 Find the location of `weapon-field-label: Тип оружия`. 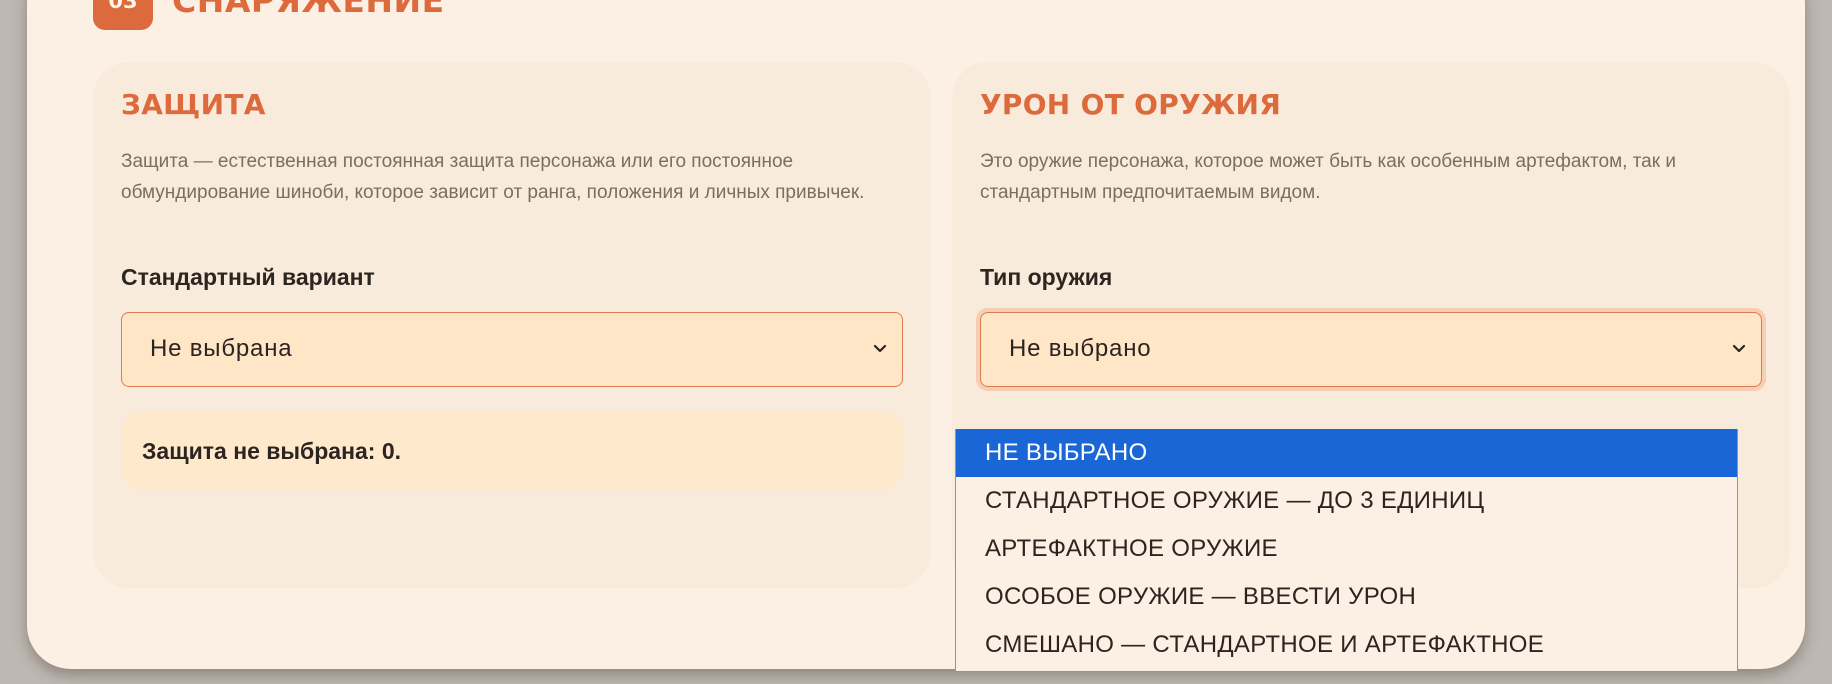

weapon-field-label: Тип оружия is located at coordinates (1046, 277).